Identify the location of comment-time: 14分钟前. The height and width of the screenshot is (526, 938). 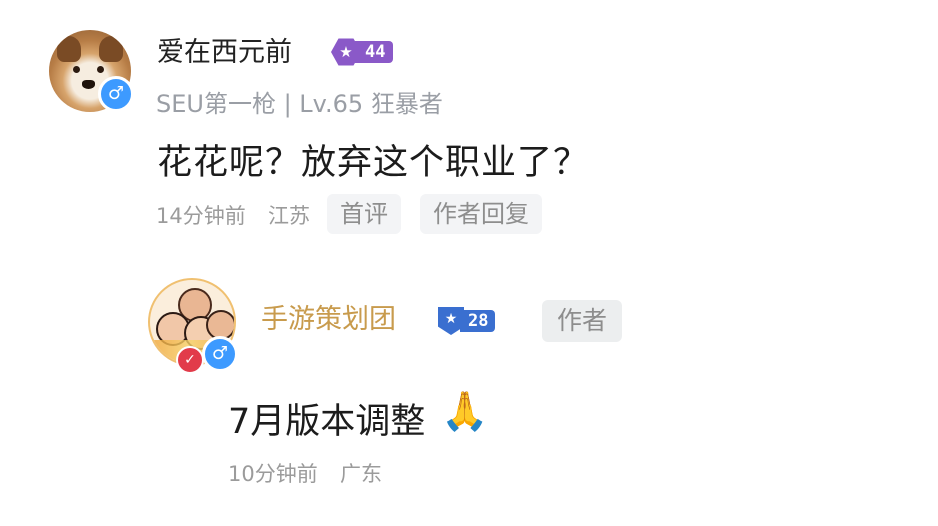
(201, 216).